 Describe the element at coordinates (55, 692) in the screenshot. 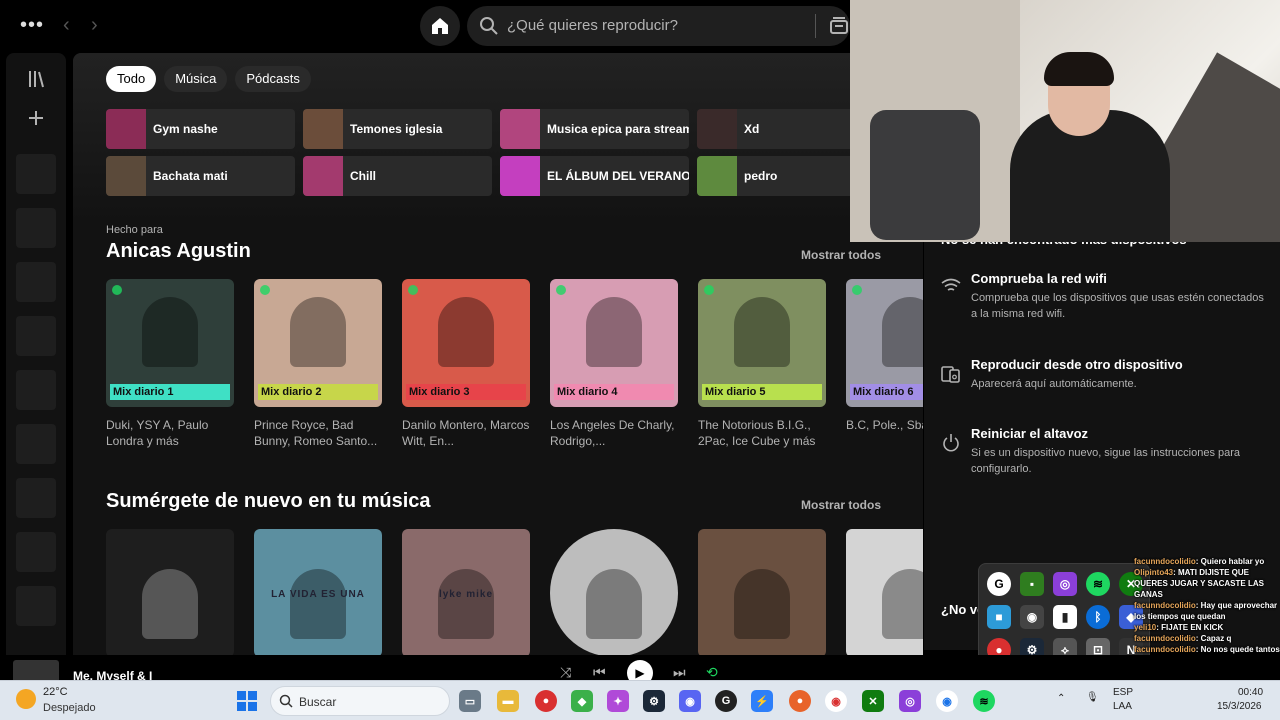

I see `weather-temperature: 22°C` at that location.